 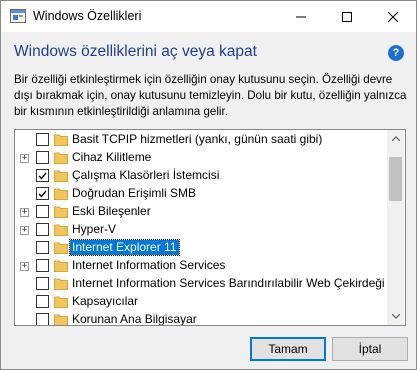 I want to click on dialog-heading: Windows özelliklerini aç veya kapat, so click(x=135, y=51).